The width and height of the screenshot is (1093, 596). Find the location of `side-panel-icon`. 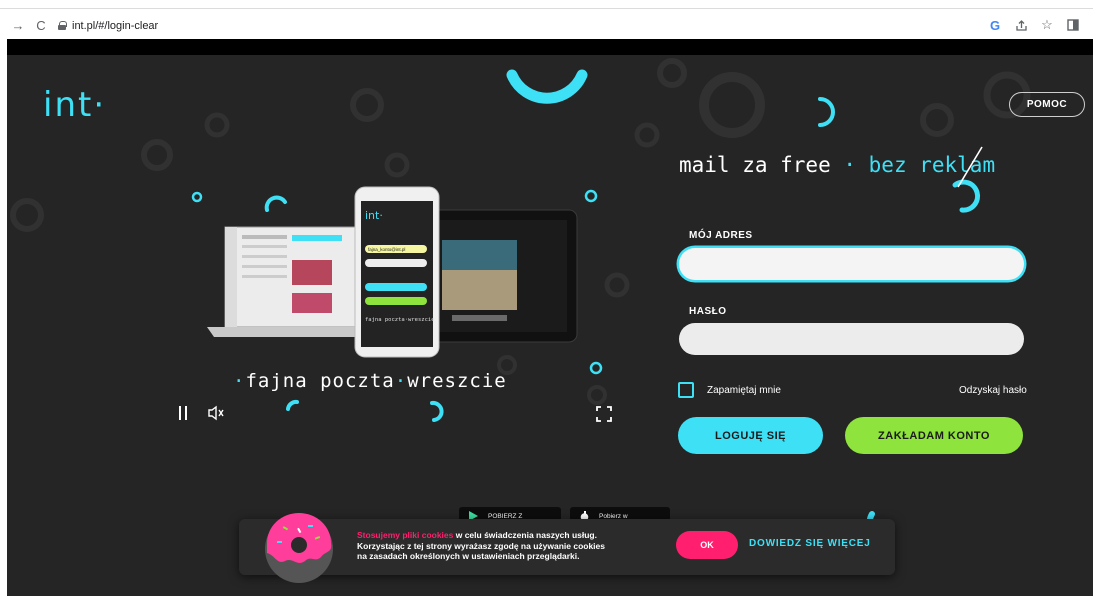

side-panel-icon is located at coordinates (1073, 25).